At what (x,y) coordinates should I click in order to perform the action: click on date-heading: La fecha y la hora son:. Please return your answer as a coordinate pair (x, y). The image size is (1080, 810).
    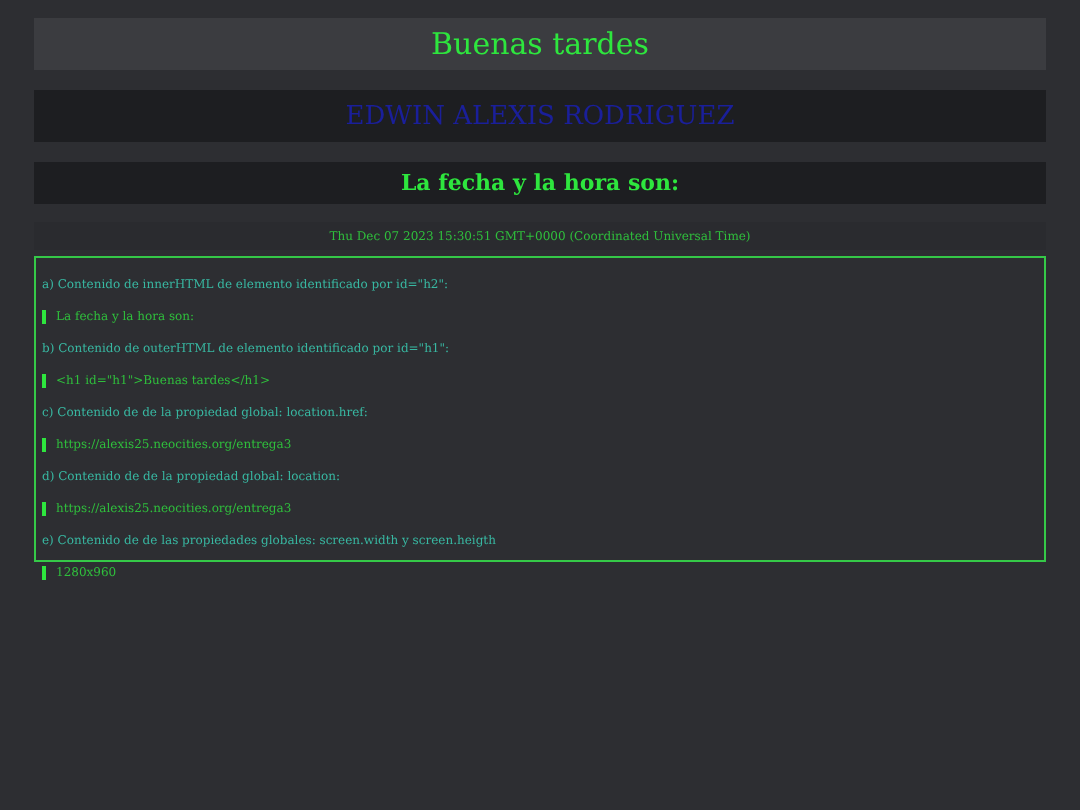
    Looking at the image, I should click on (540, 183).